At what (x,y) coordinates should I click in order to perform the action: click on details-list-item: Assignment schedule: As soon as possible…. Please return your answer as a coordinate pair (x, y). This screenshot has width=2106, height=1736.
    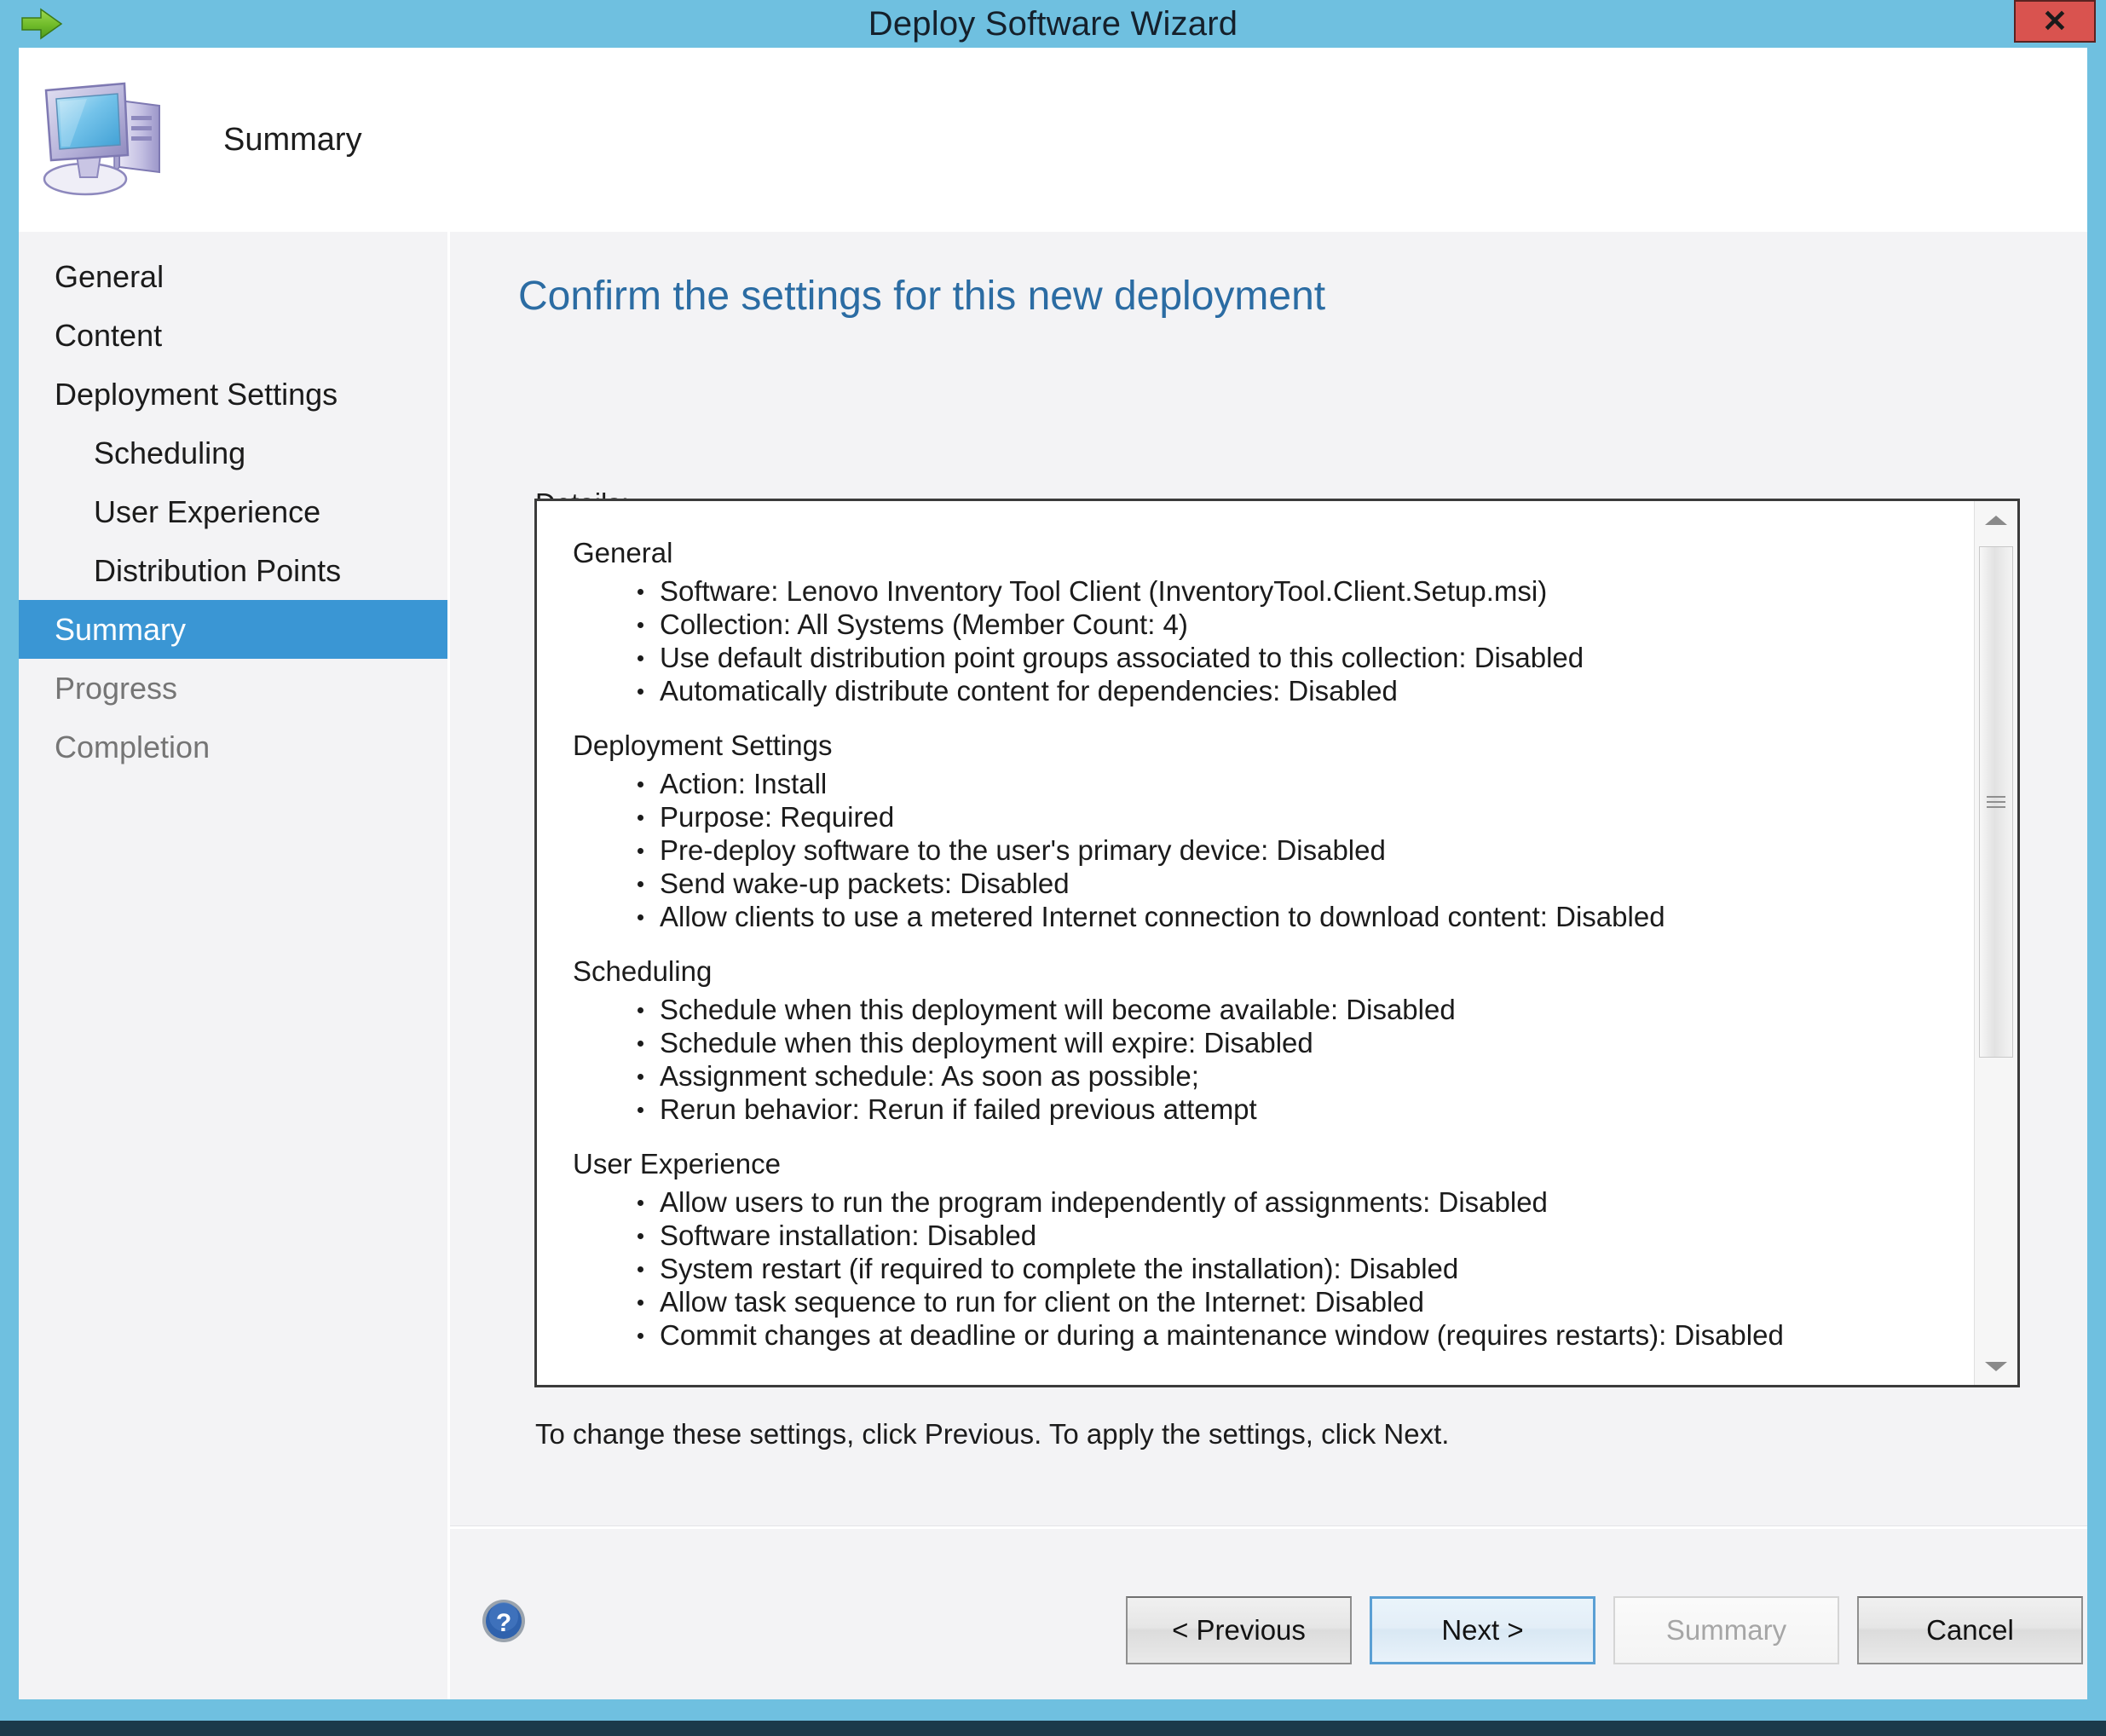
    Looking at the image, I should click on (1302, 1076).